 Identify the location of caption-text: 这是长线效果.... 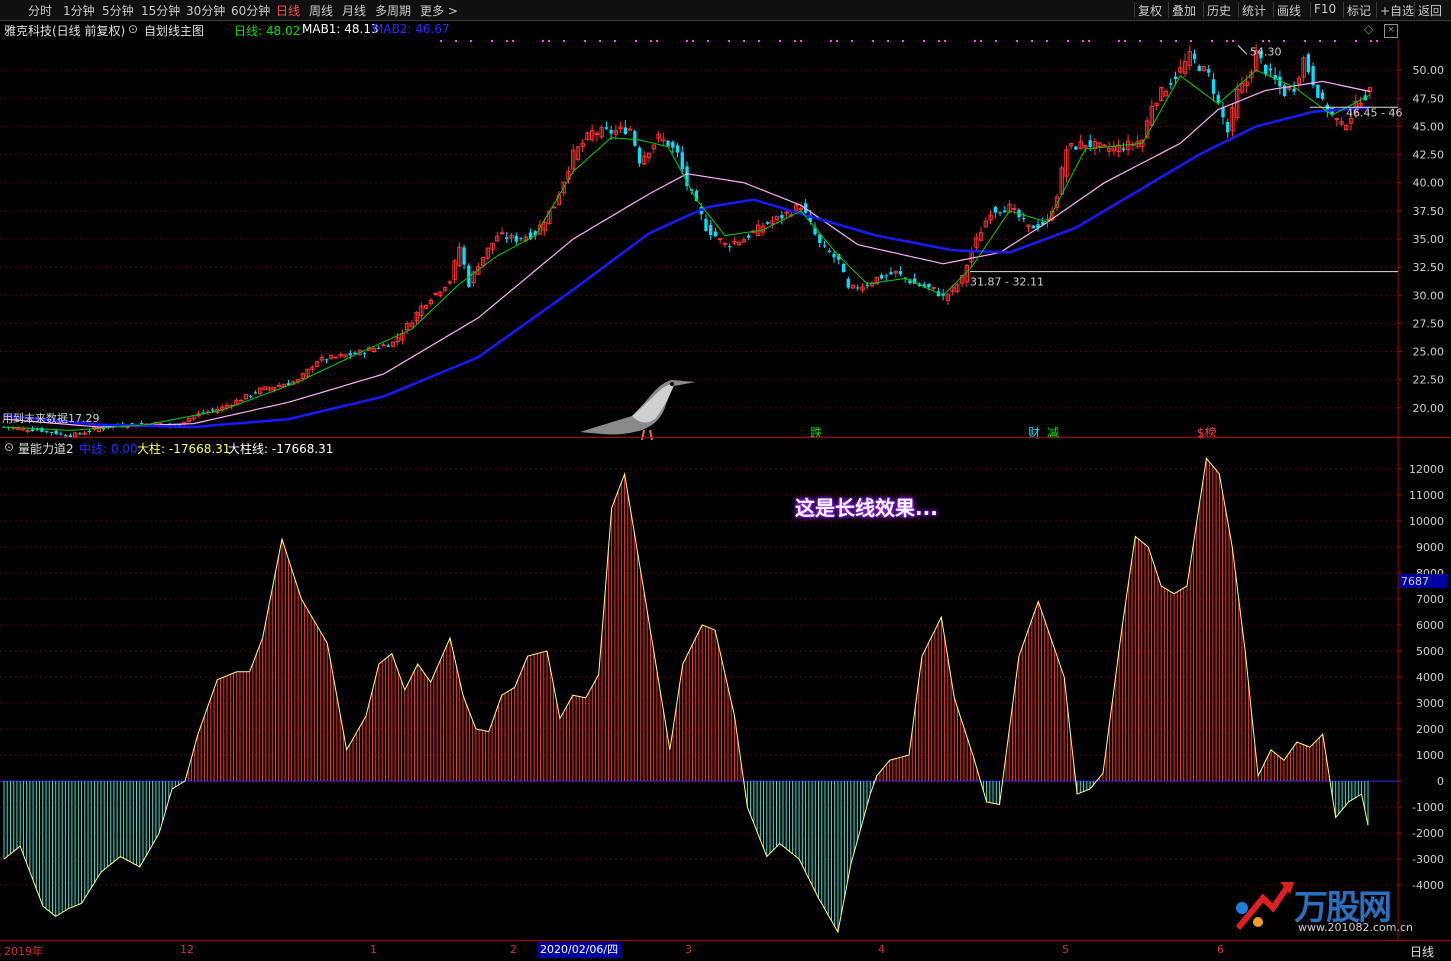
(866, 508).